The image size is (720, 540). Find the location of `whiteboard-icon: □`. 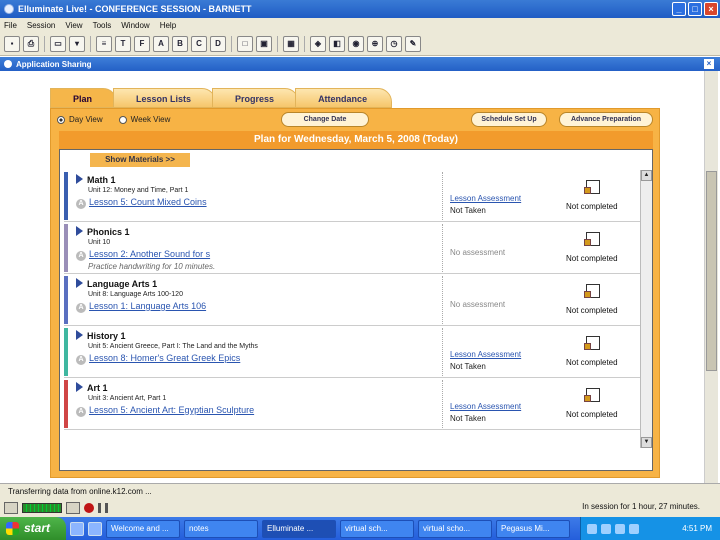

whiteboard-icon: □ is located at coordinates (245, 43).